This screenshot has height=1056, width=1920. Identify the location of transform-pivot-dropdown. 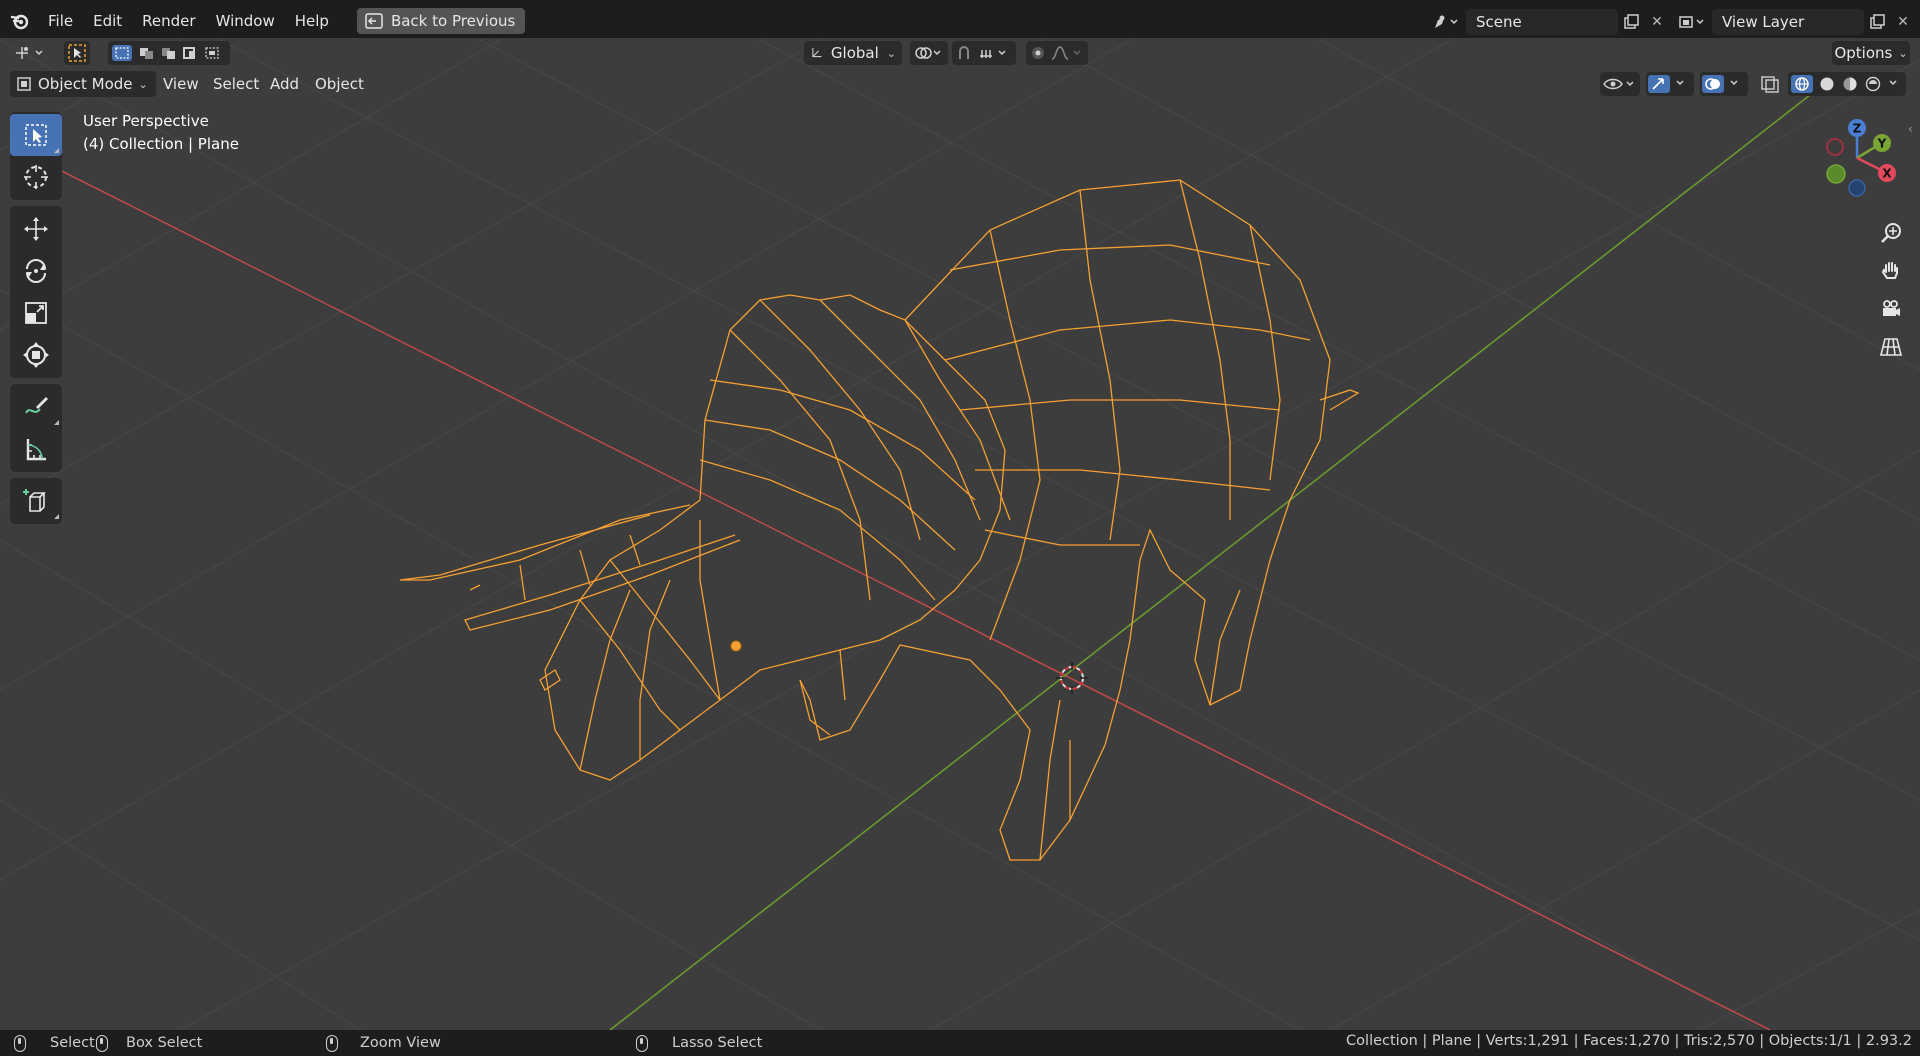
(30, 53).